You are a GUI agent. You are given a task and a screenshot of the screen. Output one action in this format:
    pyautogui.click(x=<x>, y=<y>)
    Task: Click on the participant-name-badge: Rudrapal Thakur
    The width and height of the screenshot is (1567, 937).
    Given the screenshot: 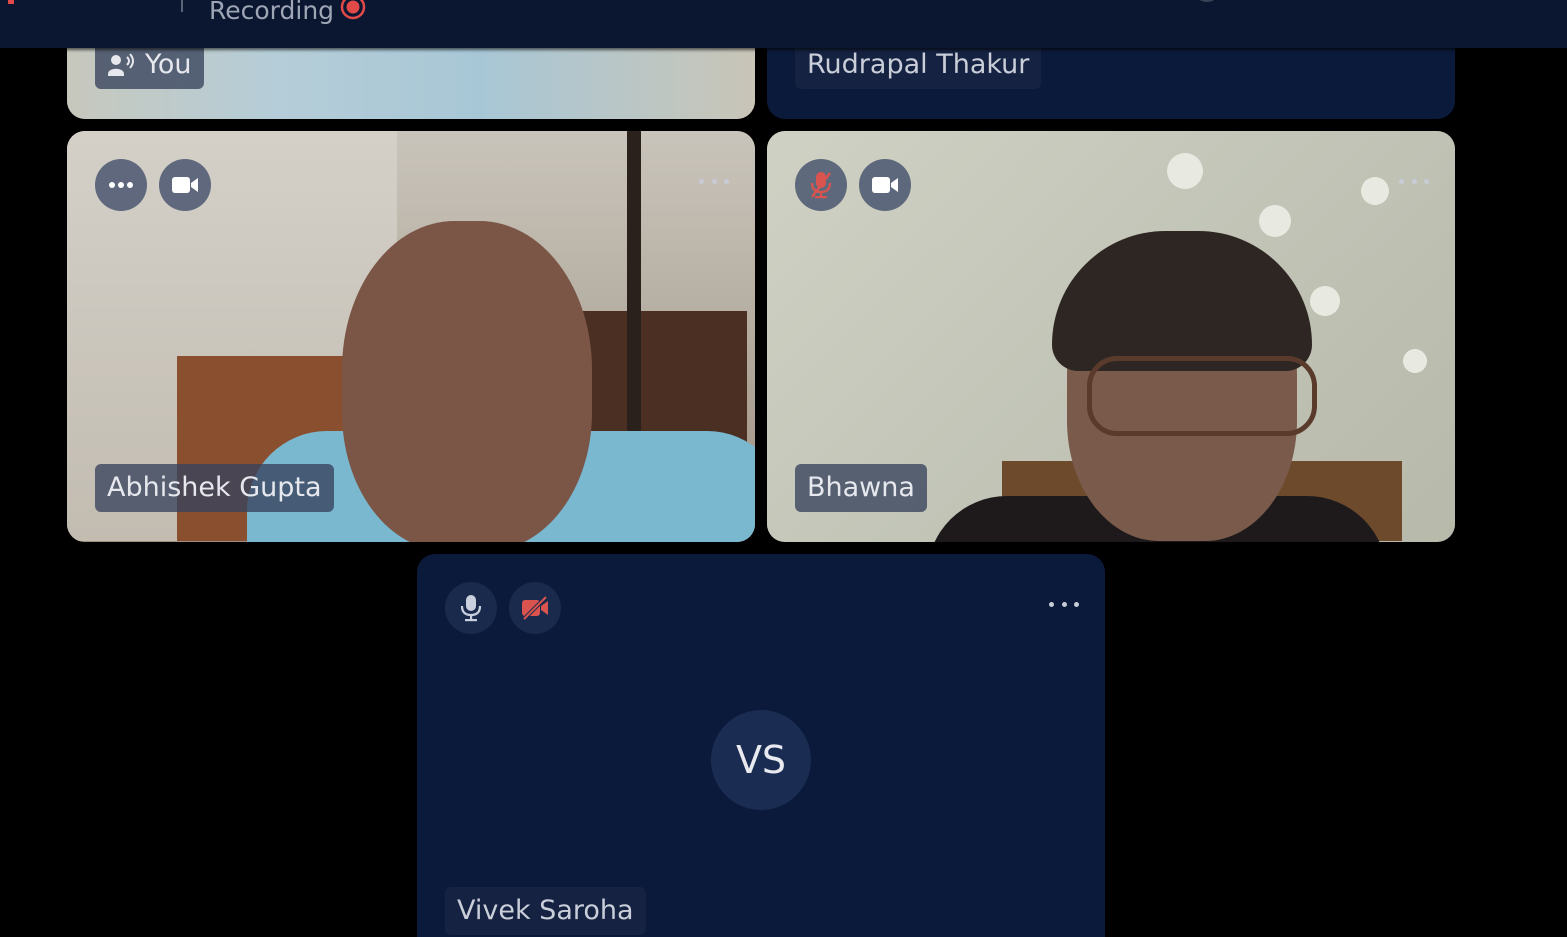 What is the action you would take?
    pyautogui.click(x=918, y=65)
    